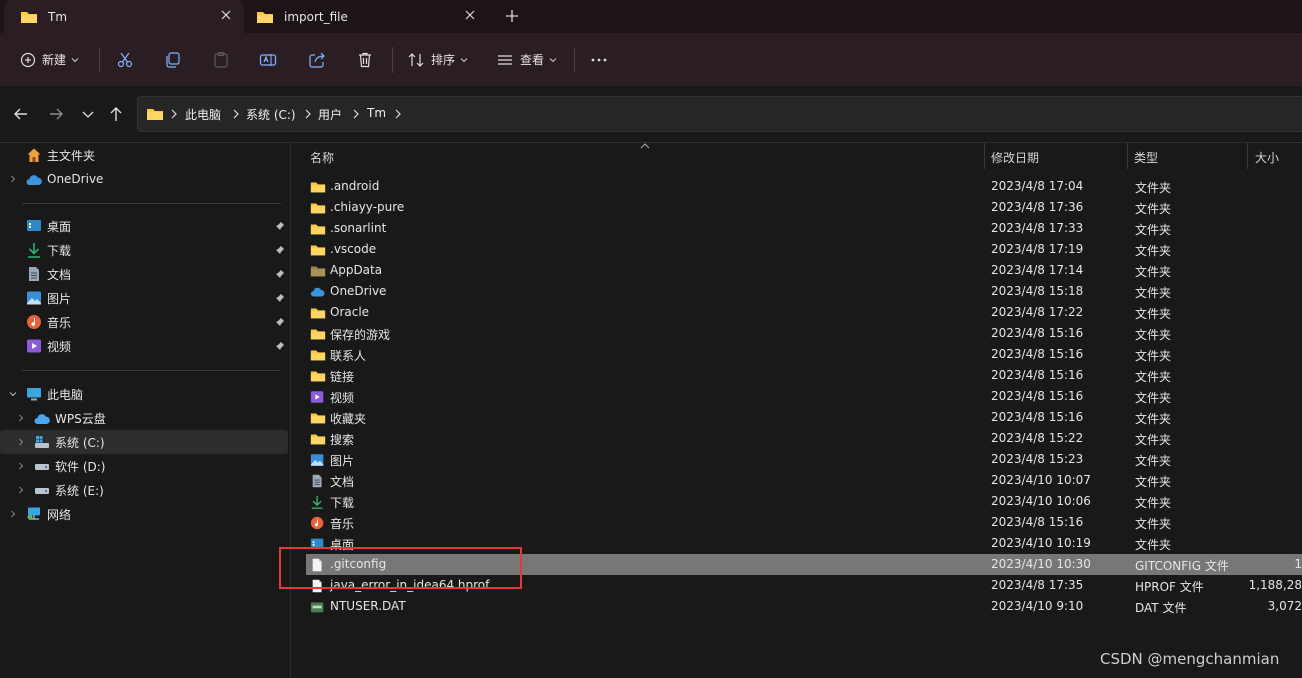 The width and height of the screenshot is (1302, 678). I want to click on file-row: Oracle 2023/4/8 17:22 文件夹, so click(804, 312).